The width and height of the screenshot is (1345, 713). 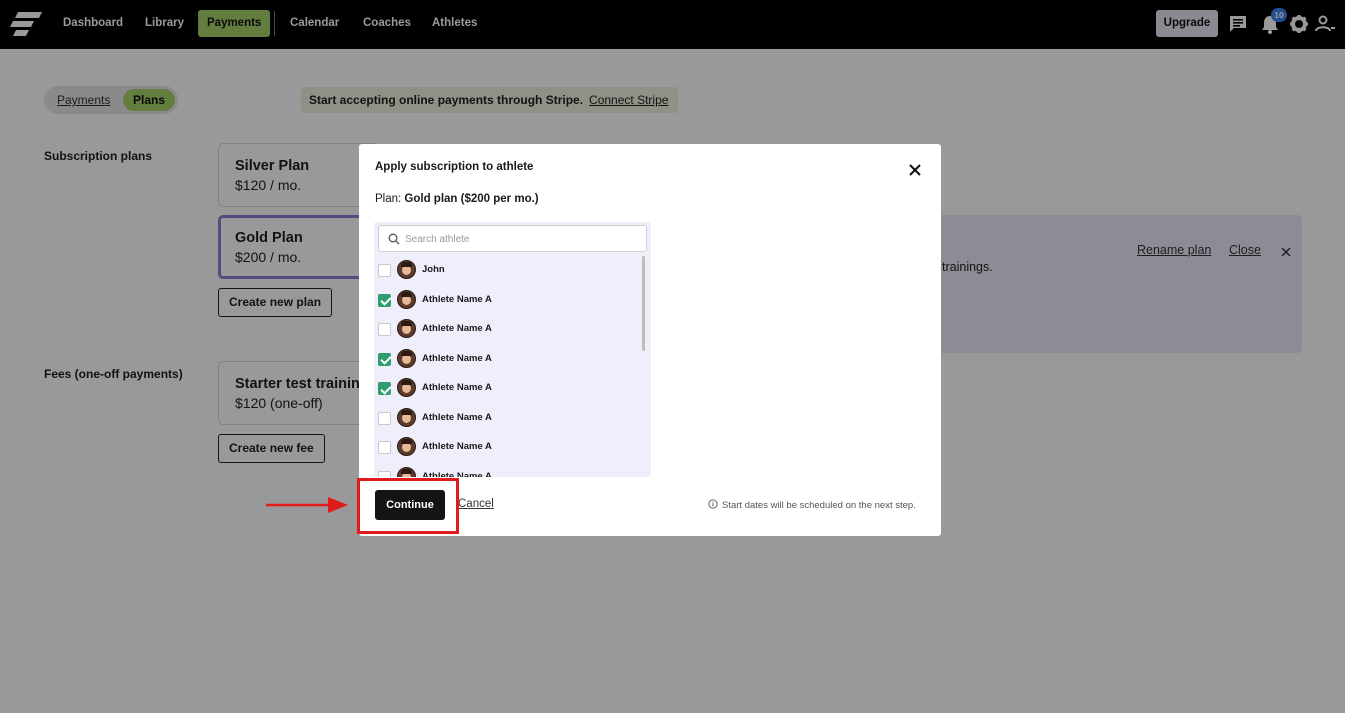 What do you see at coordinates (433, 269) in the screenshot?
I see `athlete-name: John` at bounding box center [433, 269].